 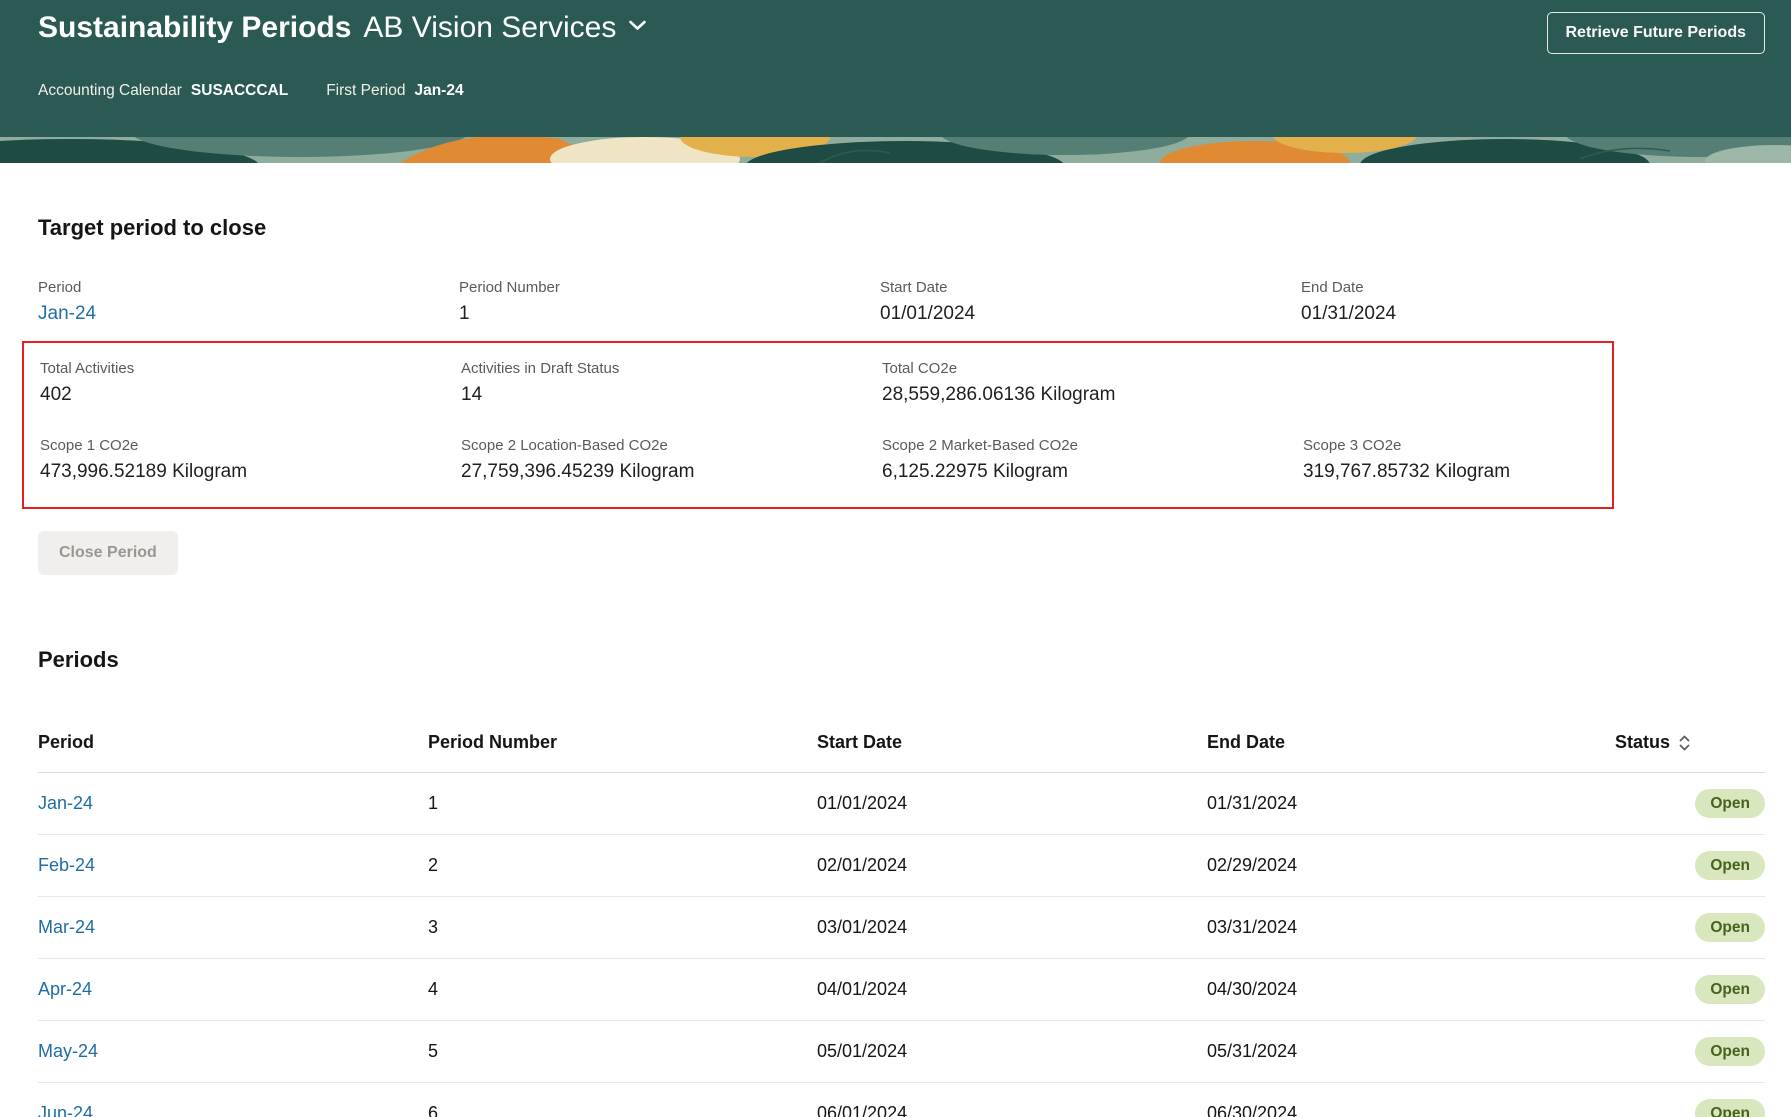 What do you see at coordinates (439, 90) in the screenshot?
I see `first-period-value: Jan-24` at bounding box center [439, 90].